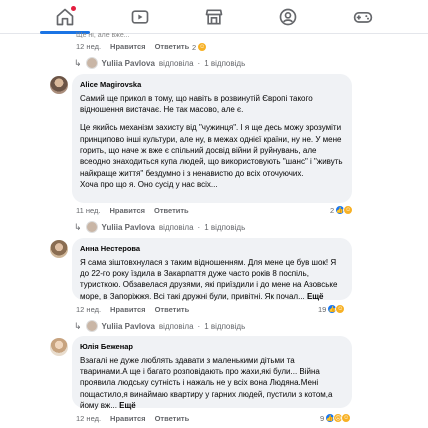 The width and height of the screenshot is (428, 428). Describe the element at coordinates (88, 210) in the screenshot. I see `comment-time: 11 нед.` at that location.